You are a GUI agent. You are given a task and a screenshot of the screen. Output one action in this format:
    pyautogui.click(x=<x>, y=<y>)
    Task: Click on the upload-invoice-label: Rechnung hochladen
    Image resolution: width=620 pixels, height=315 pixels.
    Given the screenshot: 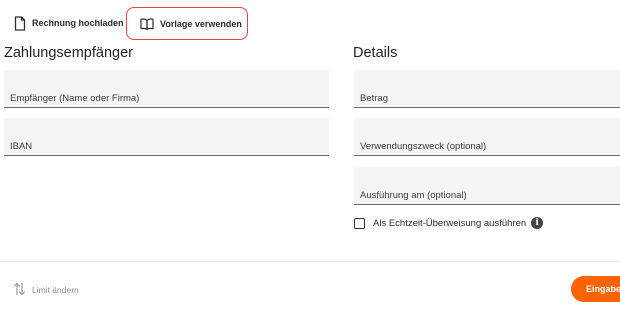 What is the action you would take?
    pyautogui.click(x=78, y=23)
    